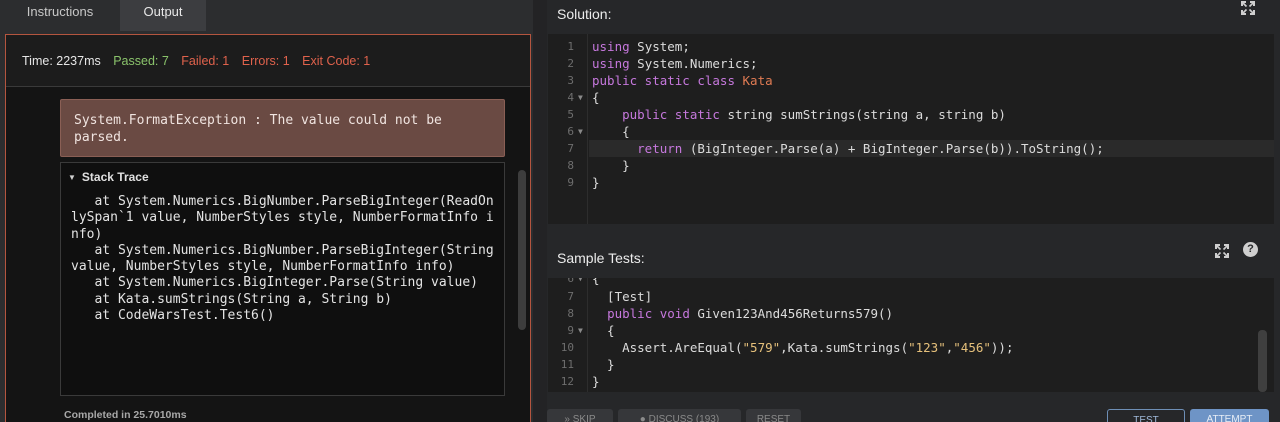 This screenshot has height=422, width=1280. Describe the element at coordinates (1250, 249) in the screenshot. I see `help-icon: ?` at that location.